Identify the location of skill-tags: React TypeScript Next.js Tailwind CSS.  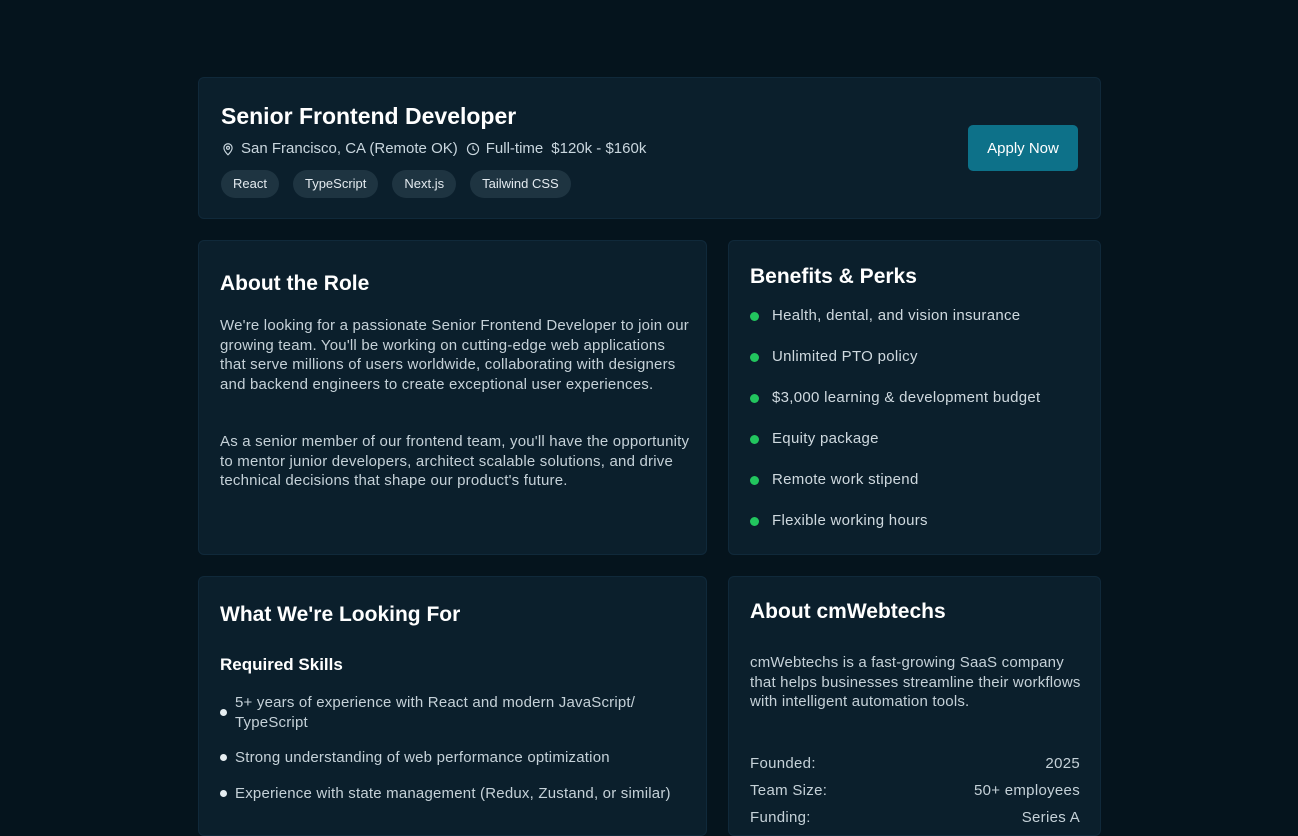
(403, 184).